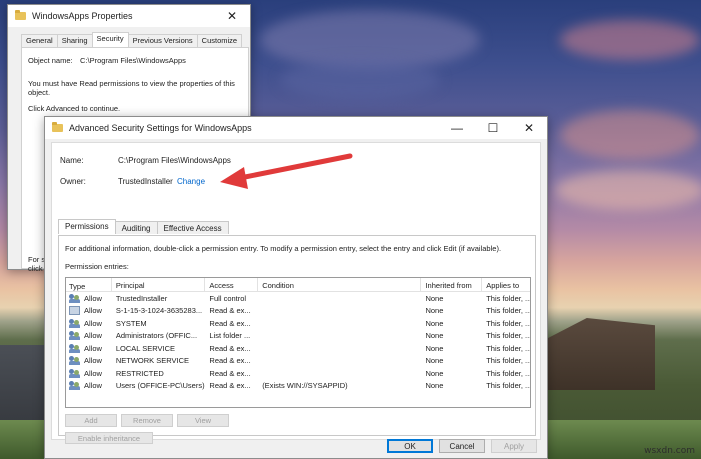  Describe the element at coordinates (295, 167) in the screenshot. I see `arrow-shaft` at that location.